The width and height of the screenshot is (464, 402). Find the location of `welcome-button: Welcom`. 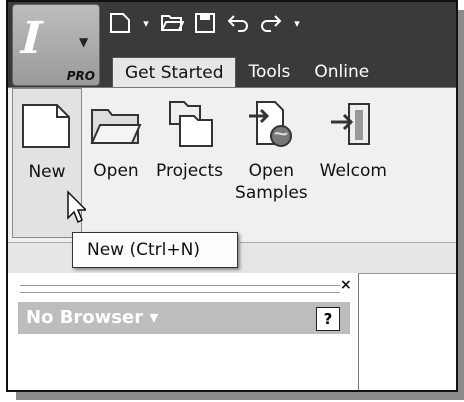

welcome-button: Welcom is located at coordinates (353, 163).